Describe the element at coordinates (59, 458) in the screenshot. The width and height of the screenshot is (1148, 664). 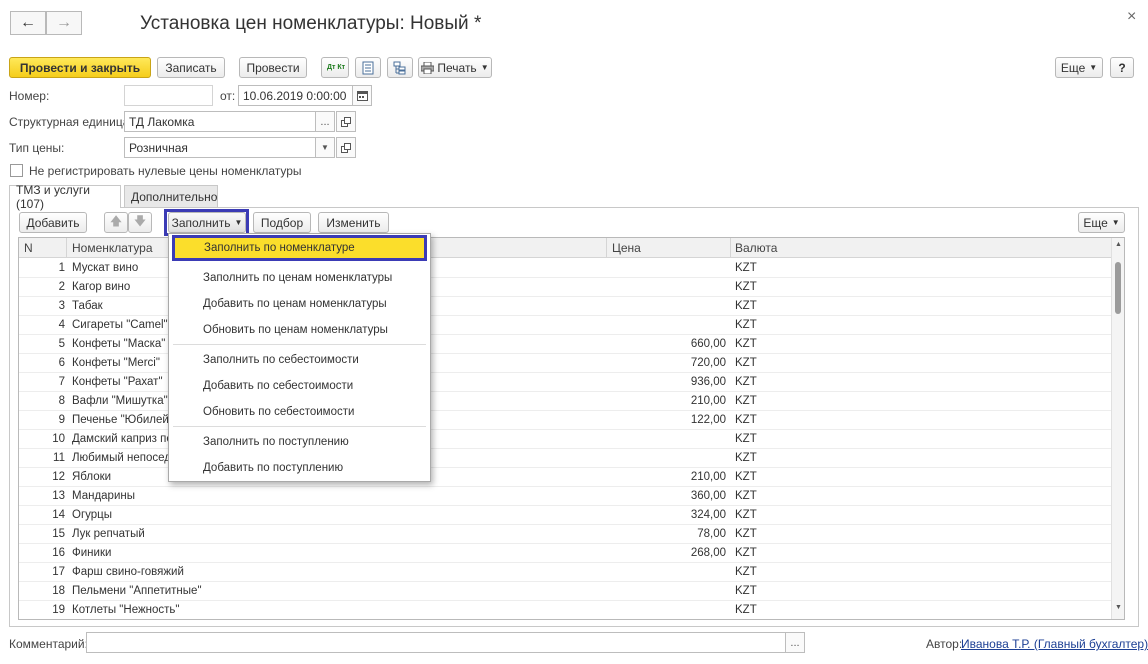
I see `row-number: 11` at that location.